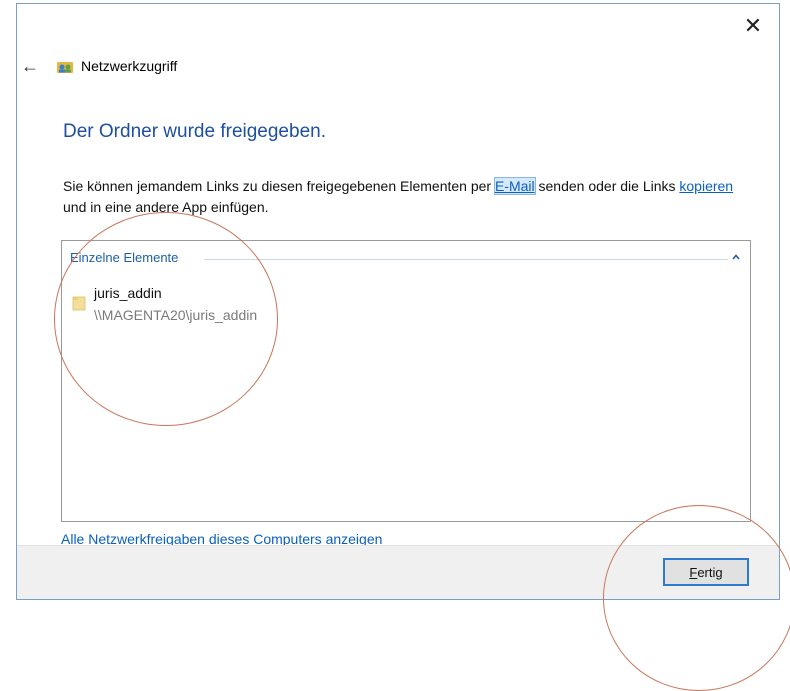 The image size is (790, 691). Describe the element at coordinates (176, 315) in the screenshot. I see `item-path: \\MAGENTA20\juris_addin` at that location.